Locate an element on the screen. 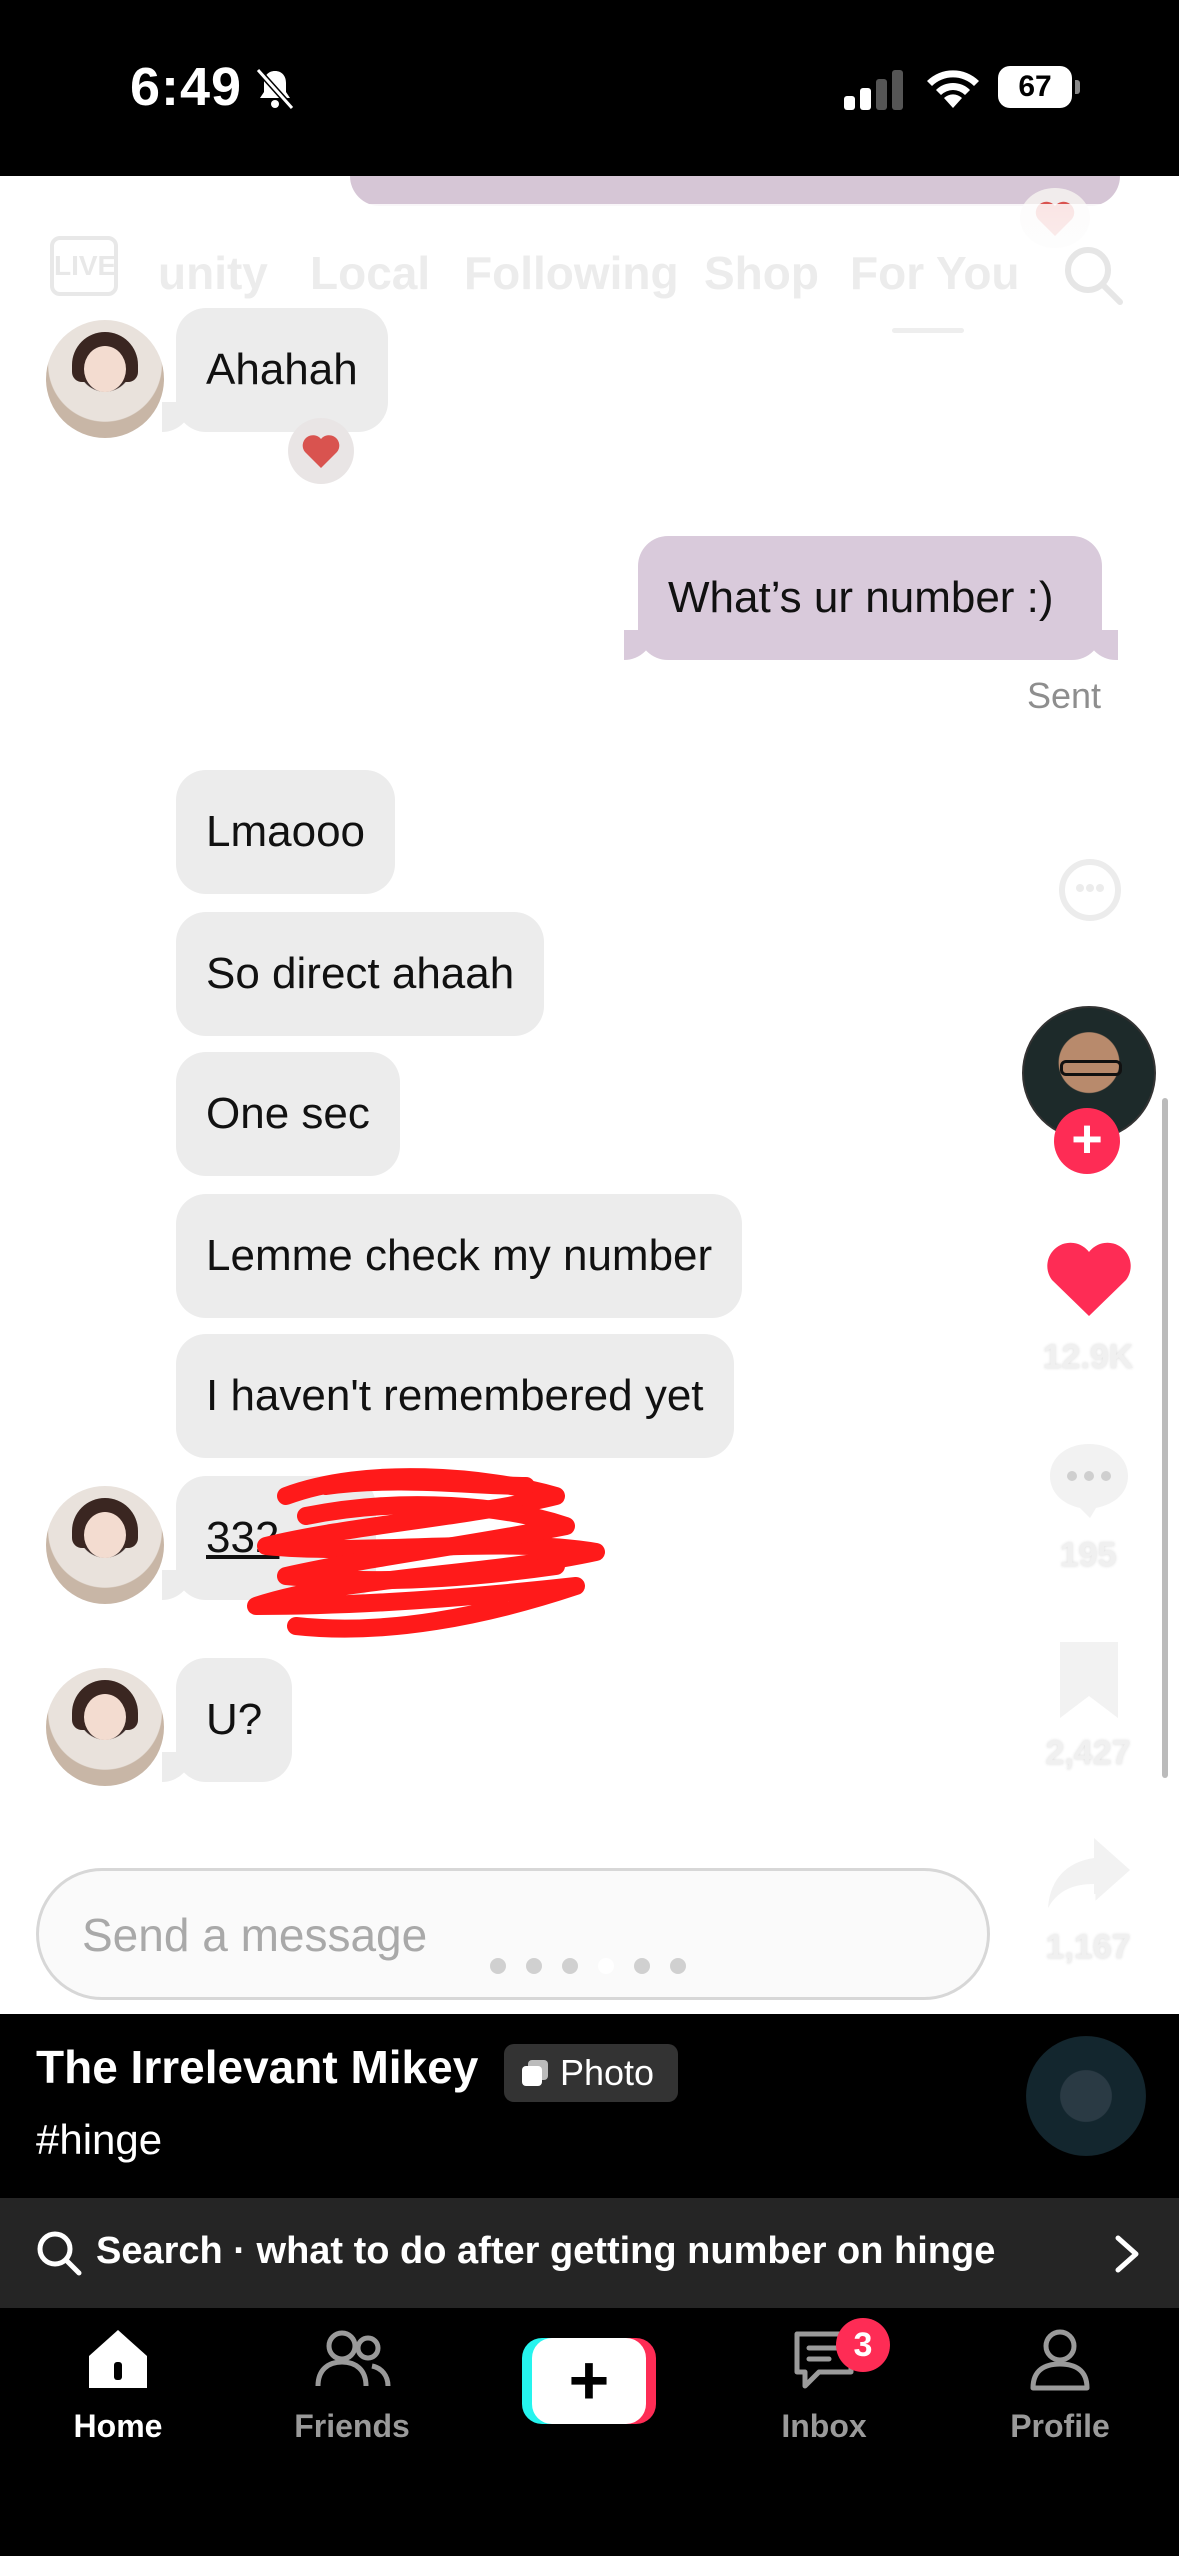 This screenshot has height=2556, width=1179. search-icon is located at coordinates (59, 2253).